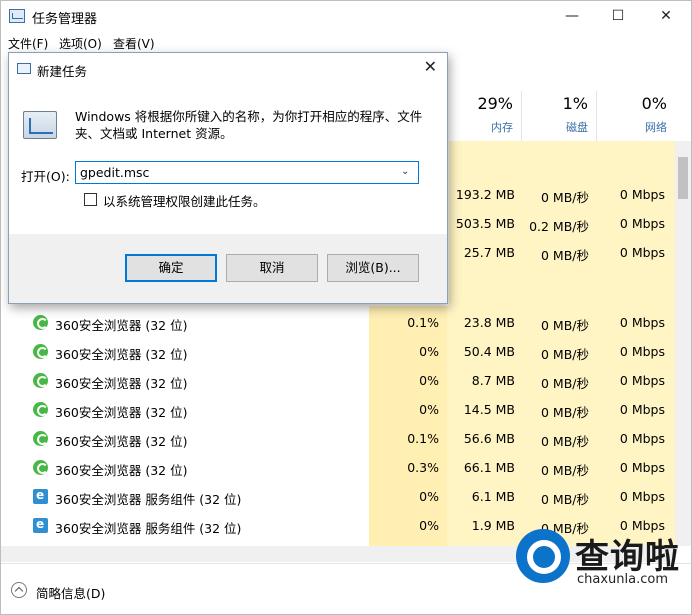 The width and height of the screenshot is (692, 615). I want to click on minimize-button: —, so click(572, 16).